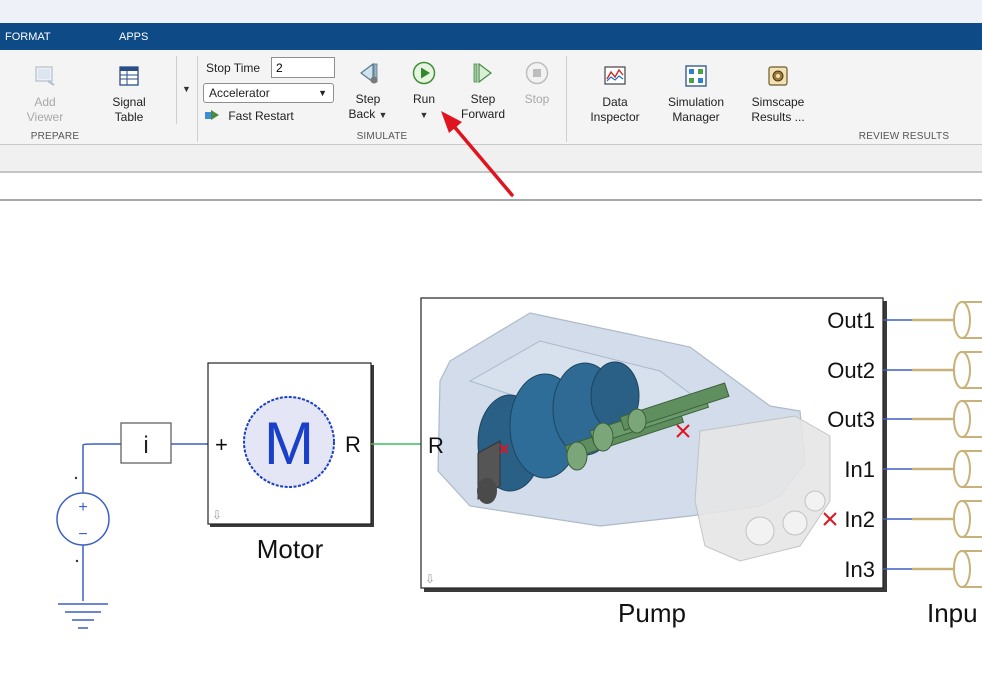 Image resolution: width=982 pixels, height=685 pixels. I want to click on pump-block-name: Pump, so click(652, 613).